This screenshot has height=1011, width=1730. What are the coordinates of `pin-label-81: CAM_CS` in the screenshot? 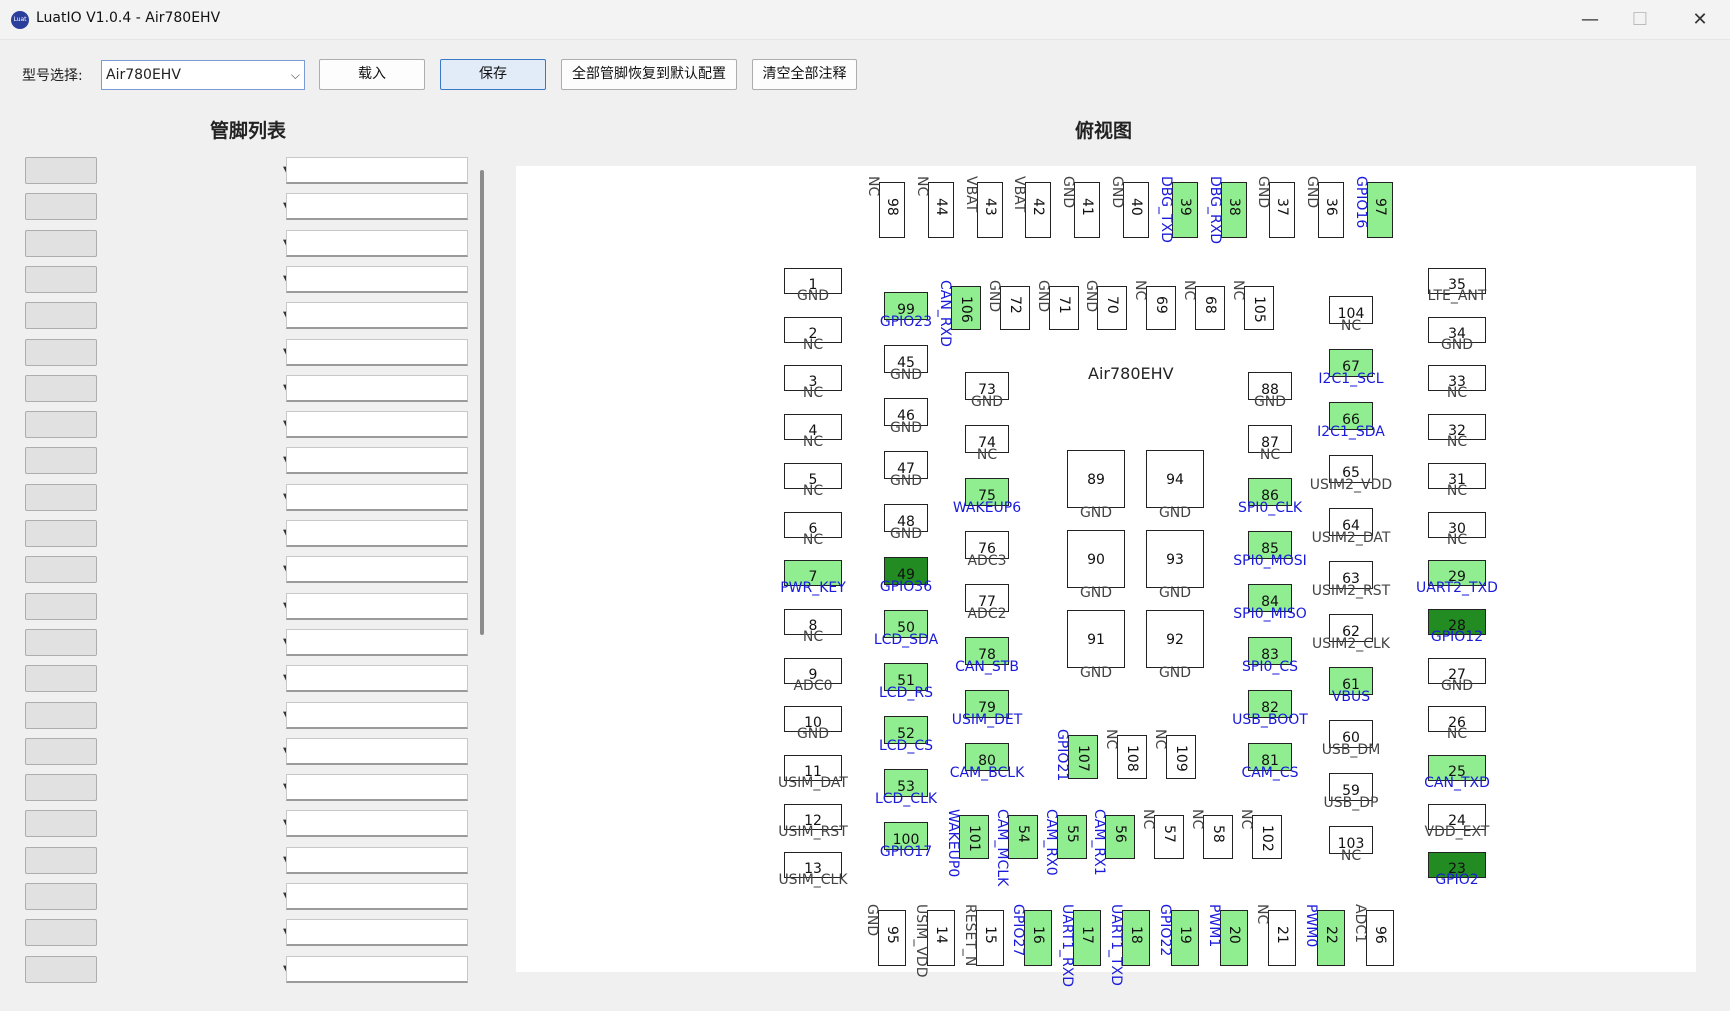 It's located at (1270, 773).